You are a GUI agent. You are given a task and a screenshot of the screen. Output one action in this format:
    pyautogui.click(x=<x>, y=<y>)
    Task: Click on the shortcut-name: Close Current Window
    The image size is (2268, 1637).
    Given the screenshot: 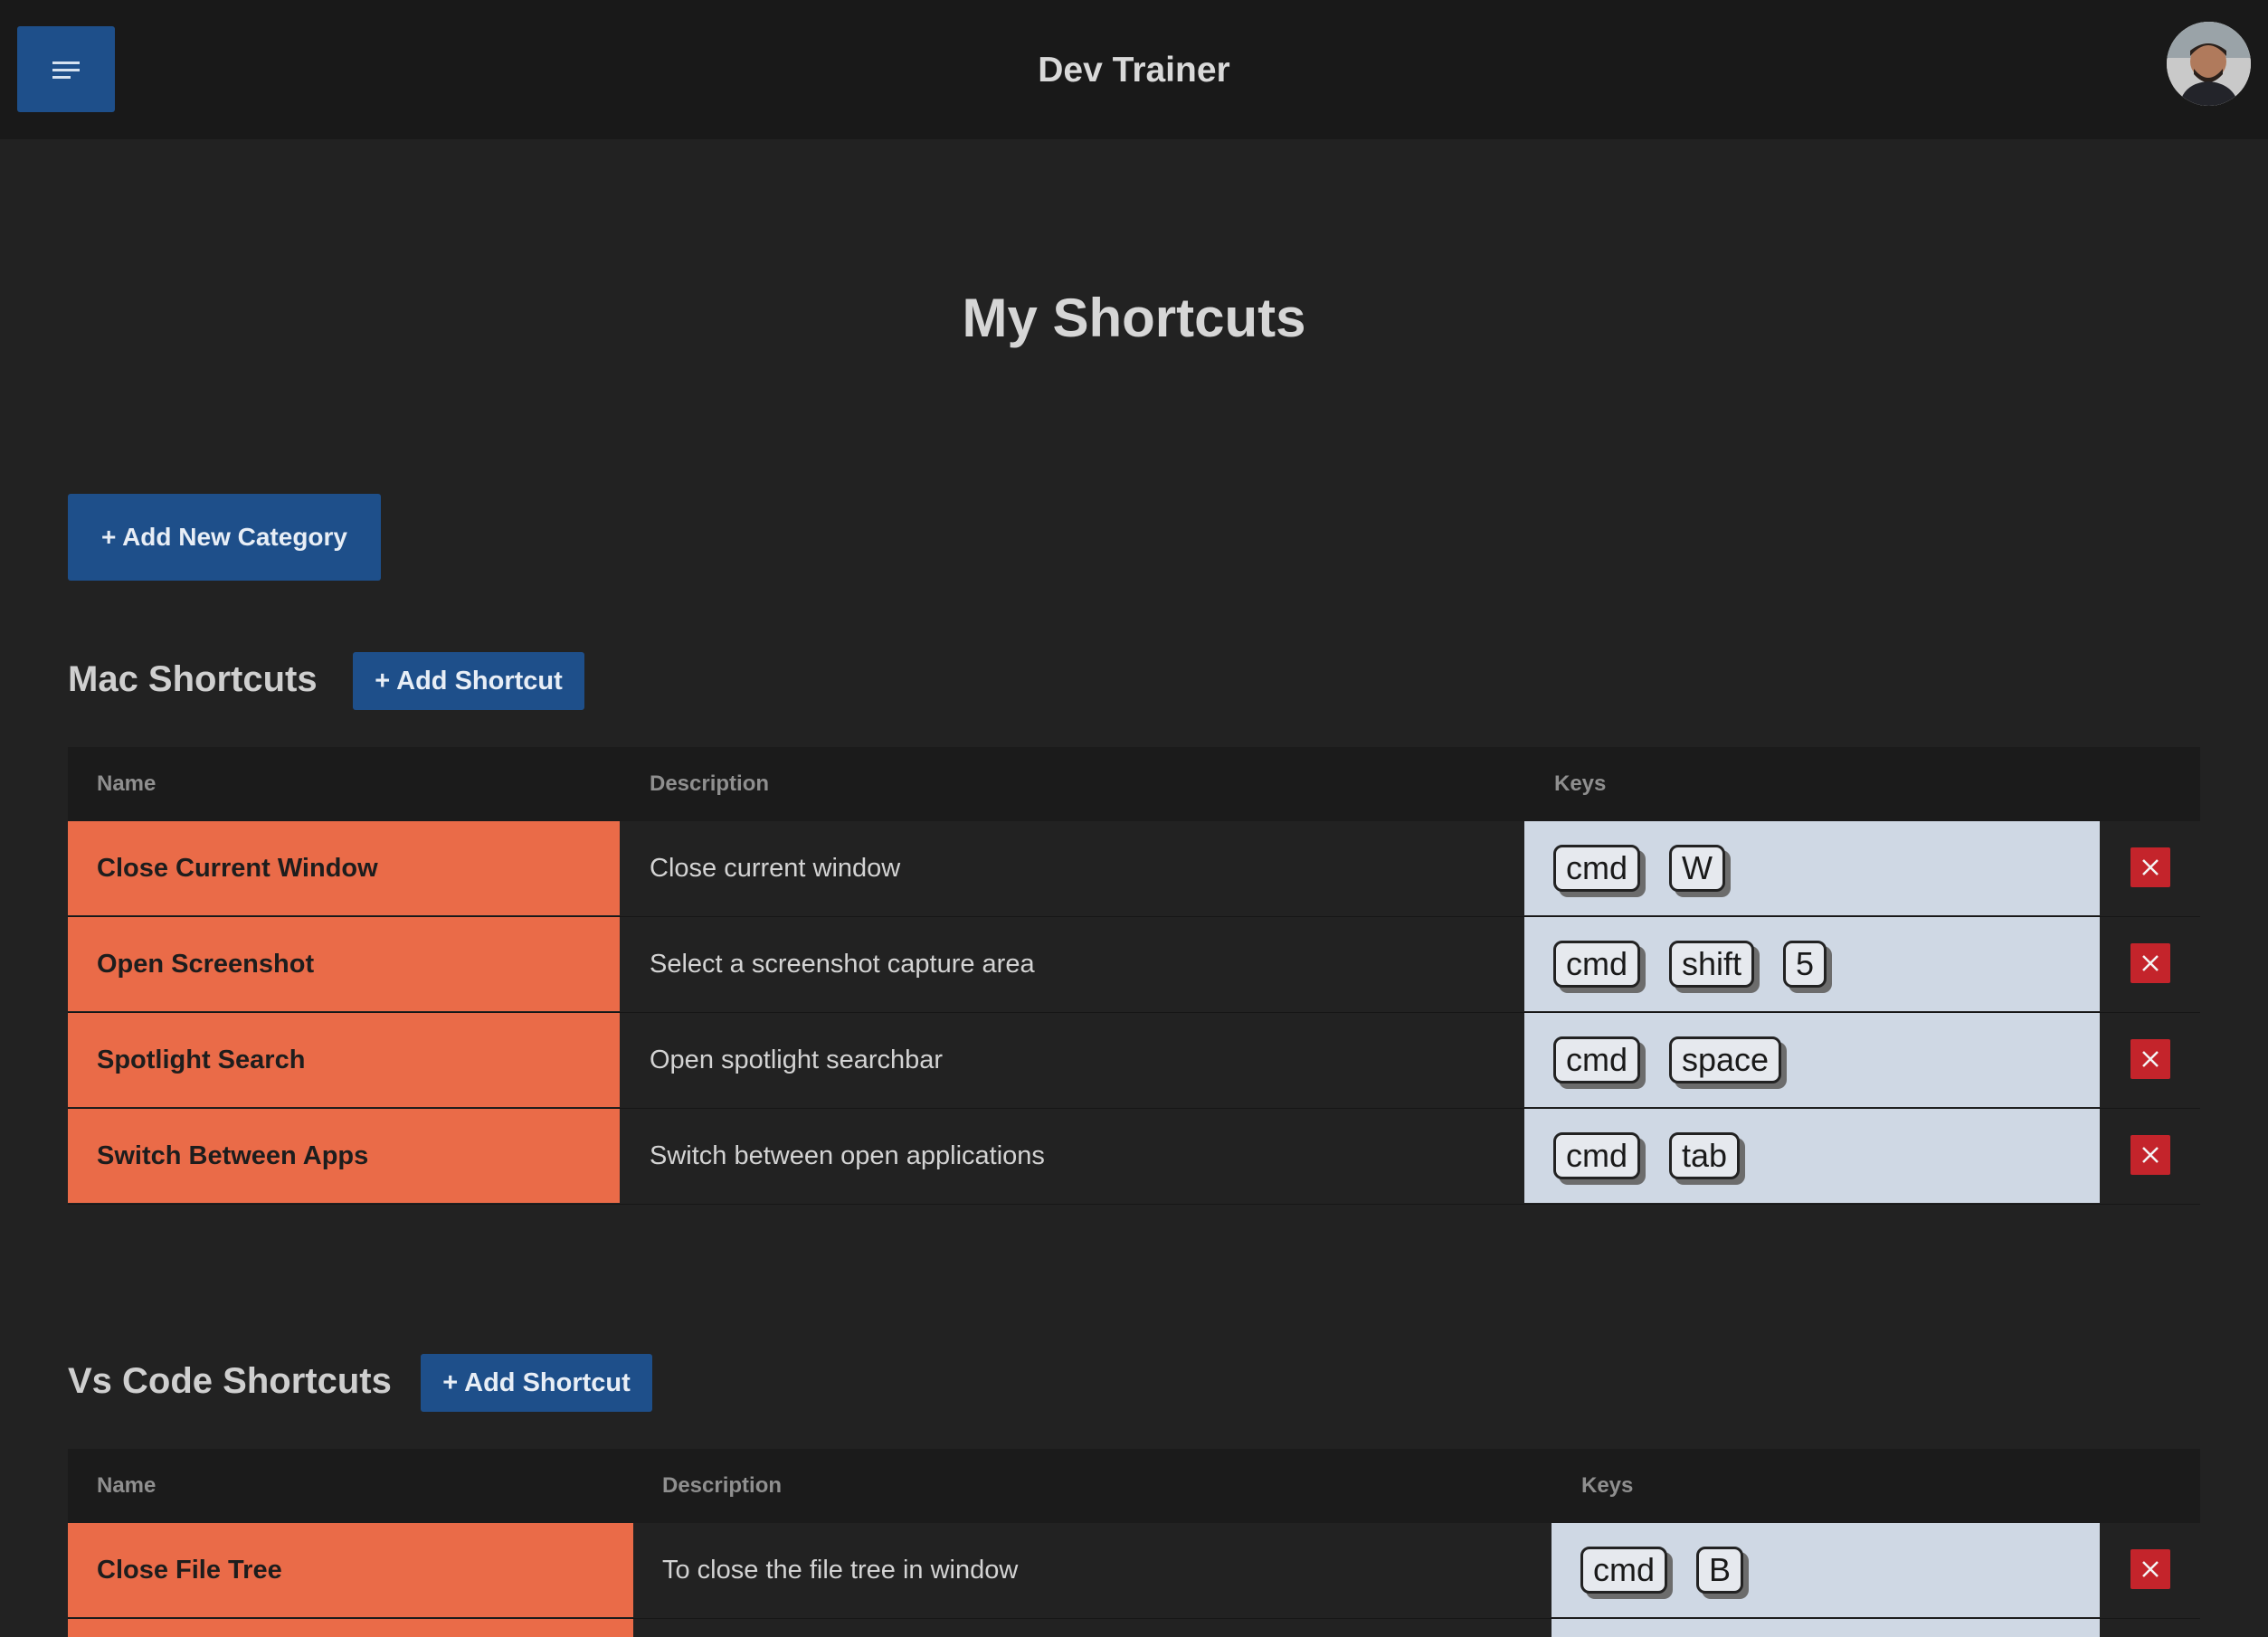 What is the action you would take?
    pyautogui.click(x=344, y=868)
    